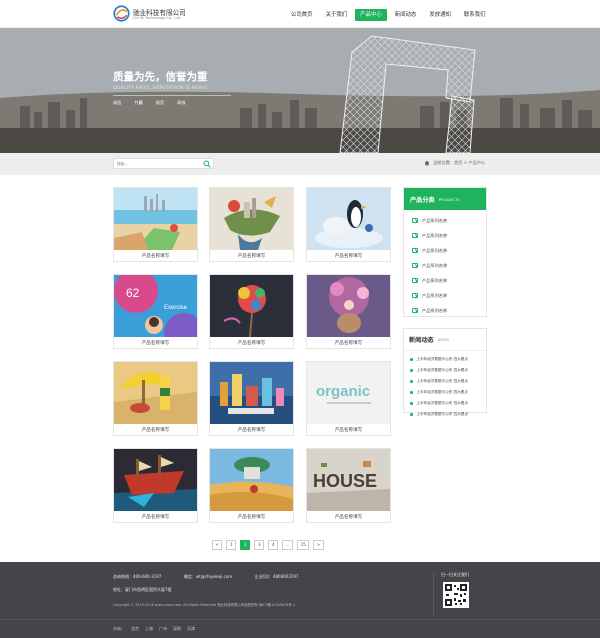 The height and width of the screenshot is (638, 600). I want to click on news-panel-title: 新闻动态, so click(421, 340).